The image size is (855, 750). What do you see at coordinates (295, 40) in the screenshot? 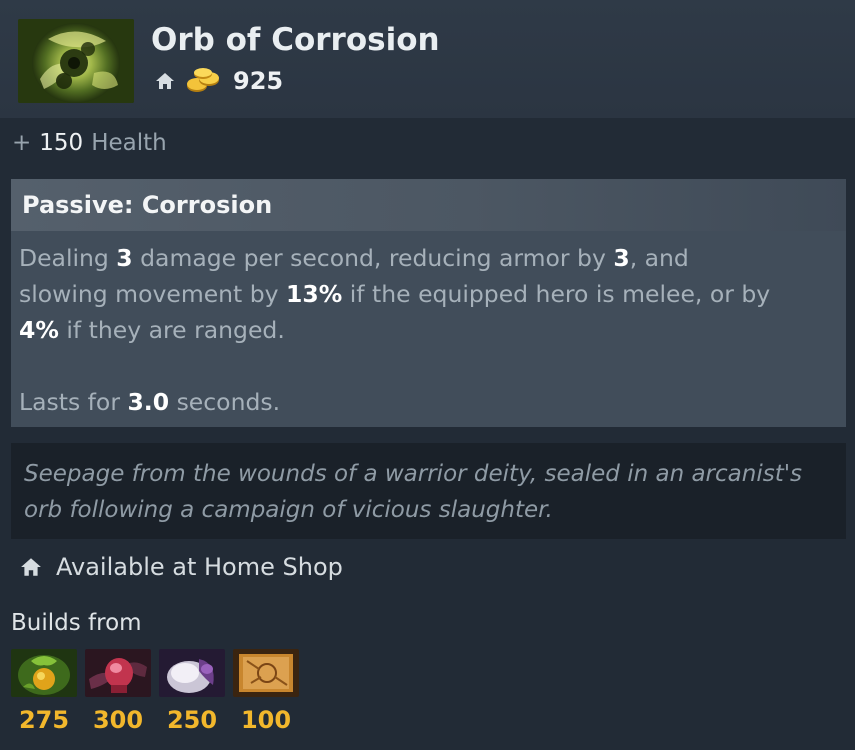
I see `item-title: Orb of Corrosion` at bounding box center [295, 40].